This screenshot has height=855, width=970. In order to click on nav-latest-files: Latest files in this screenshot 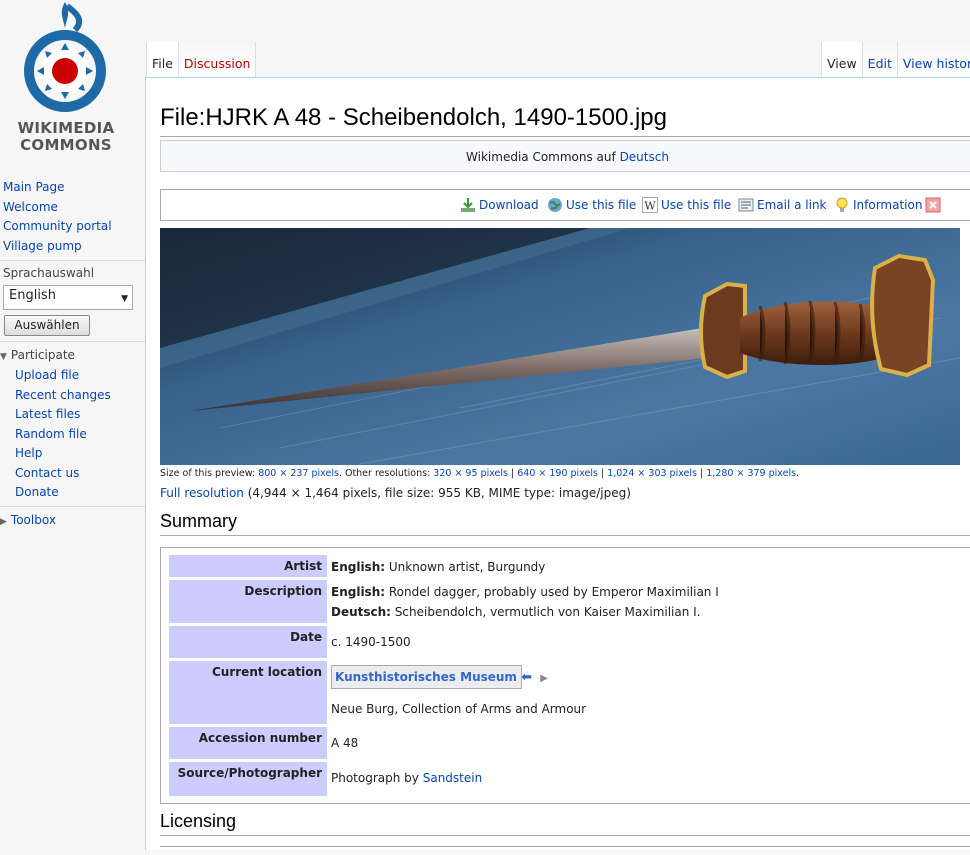, I will do `click(63, 415)`.